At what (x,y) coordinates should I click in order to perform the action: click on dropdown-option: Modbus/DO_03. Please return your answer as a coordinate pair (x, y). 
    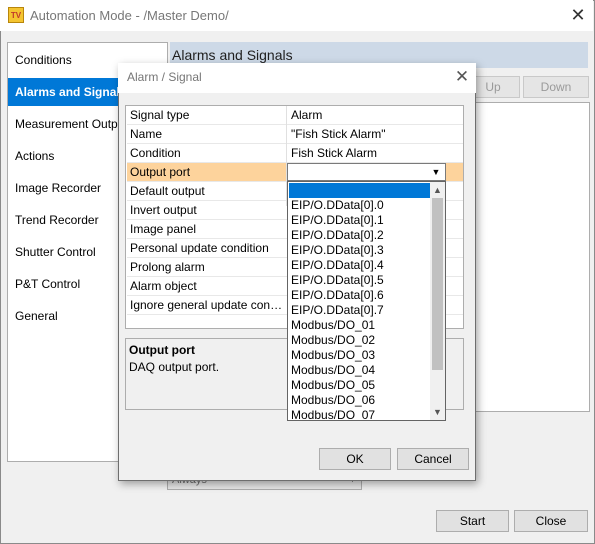
    Looking at the image, I should click on (360, 355).